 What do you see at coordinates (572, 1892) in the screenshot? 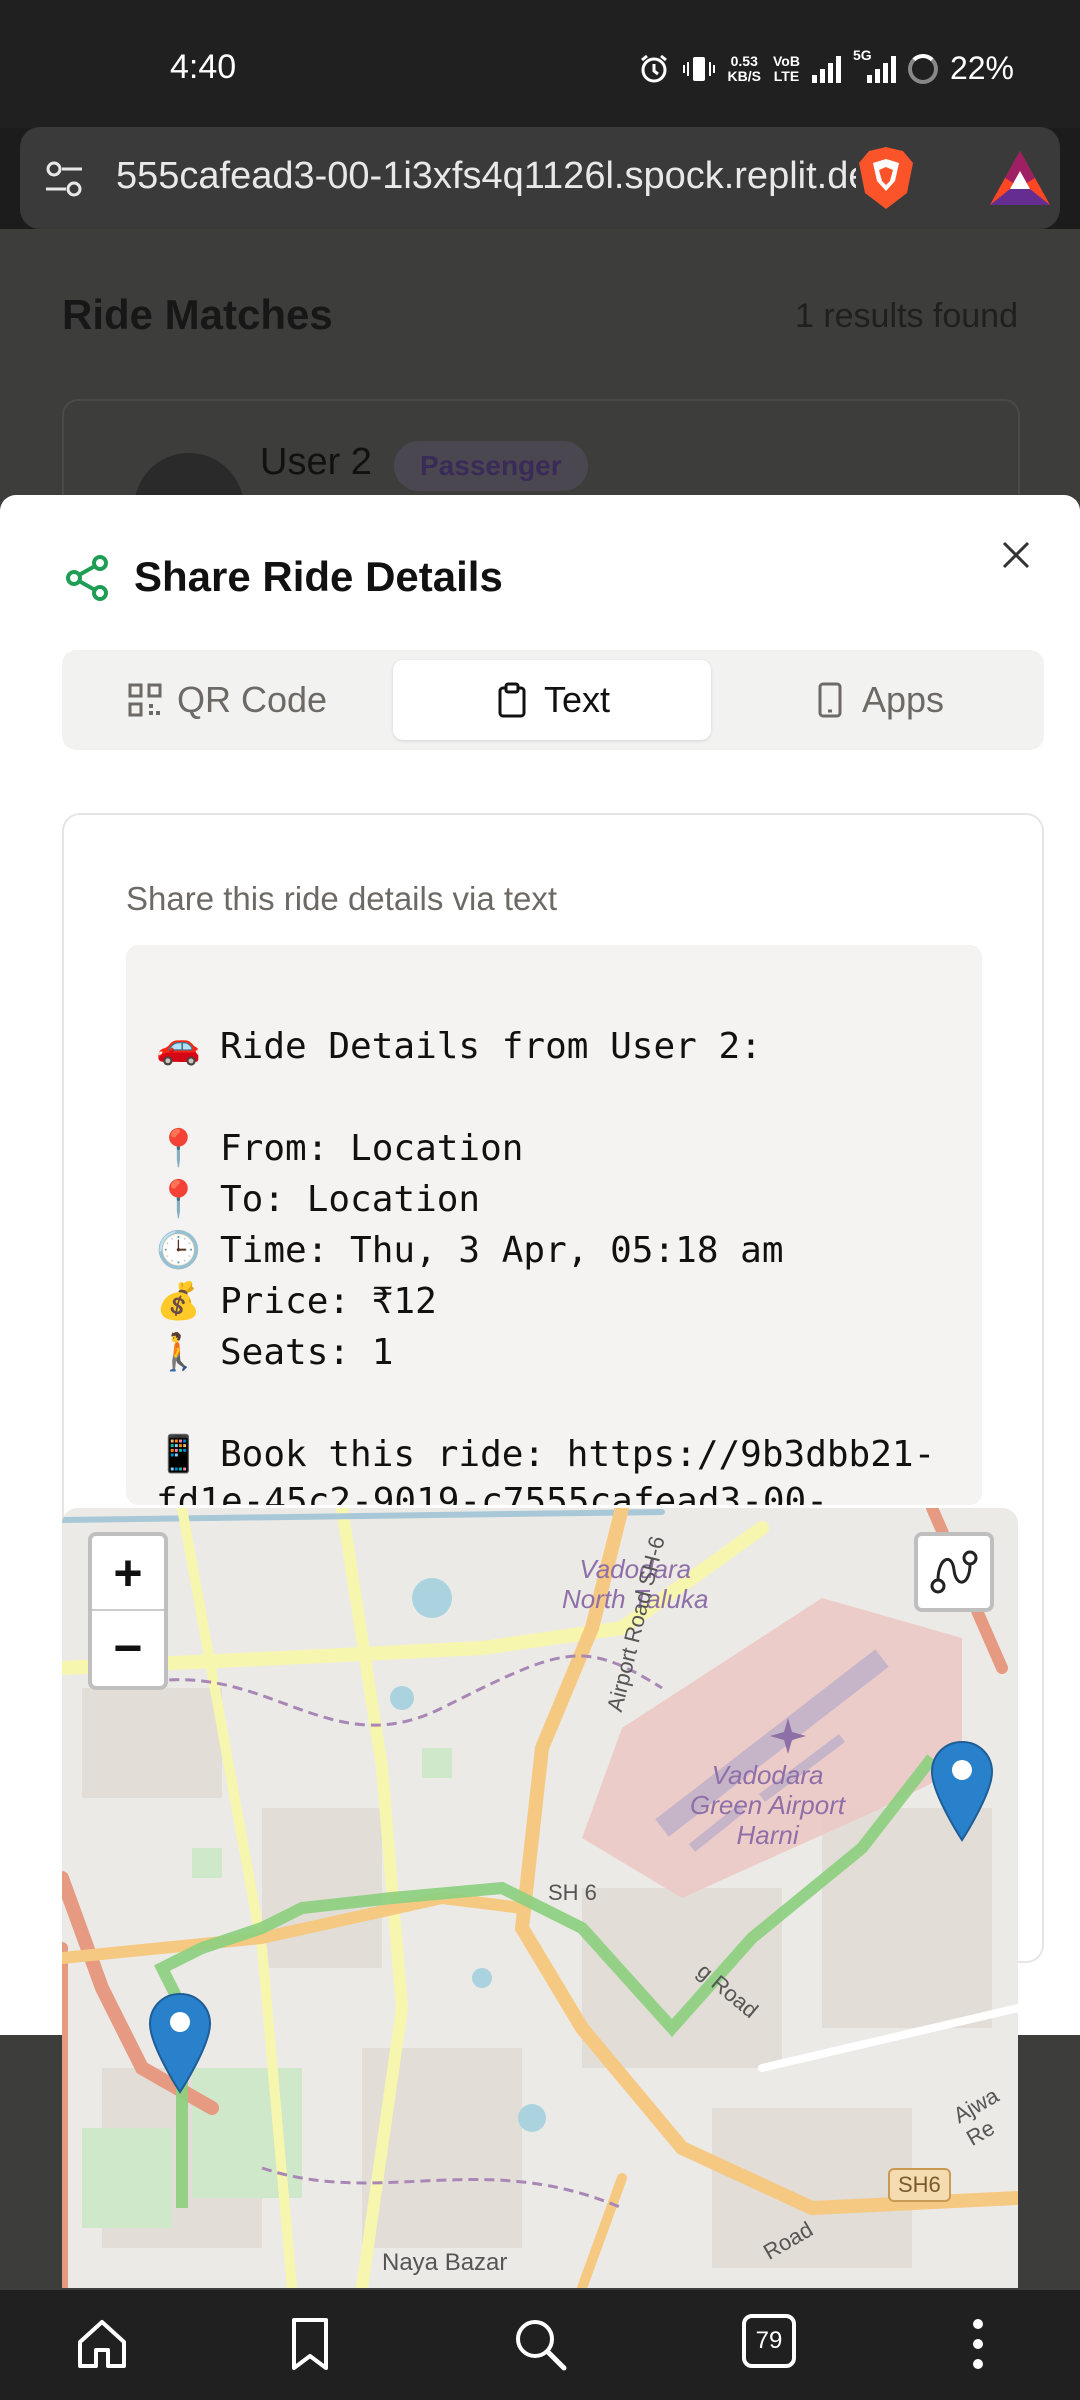
I see `road-label-sh6: SH 6` at bounding box center [572, 1892].